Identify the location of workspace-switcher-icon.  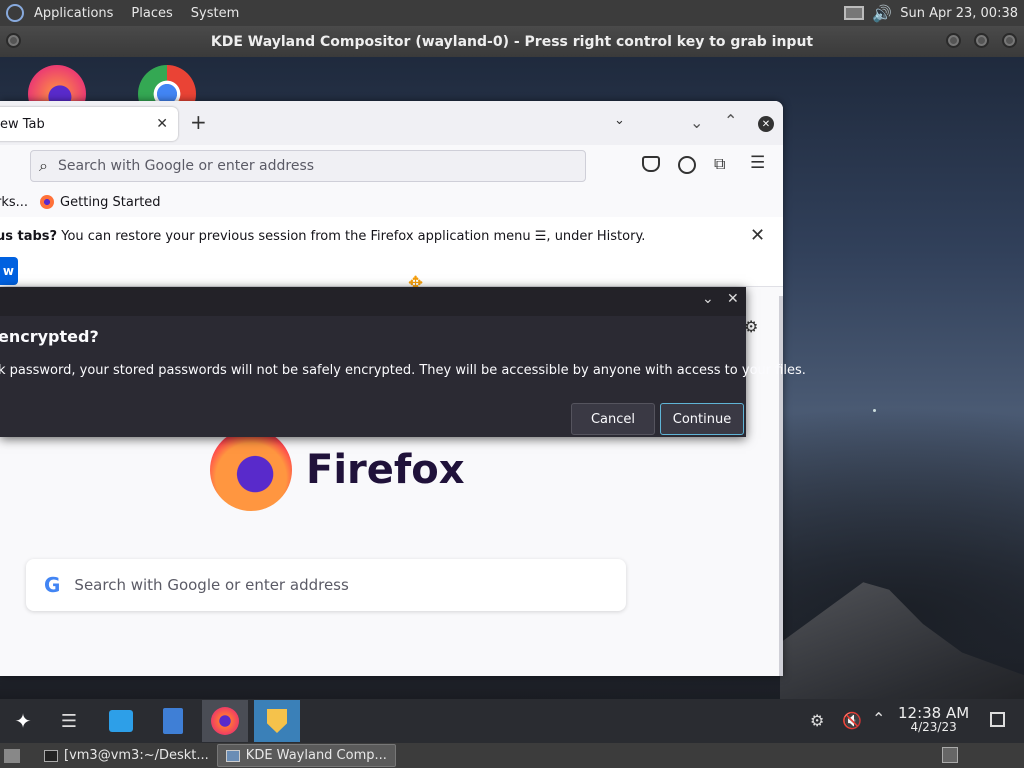
(950, 755).